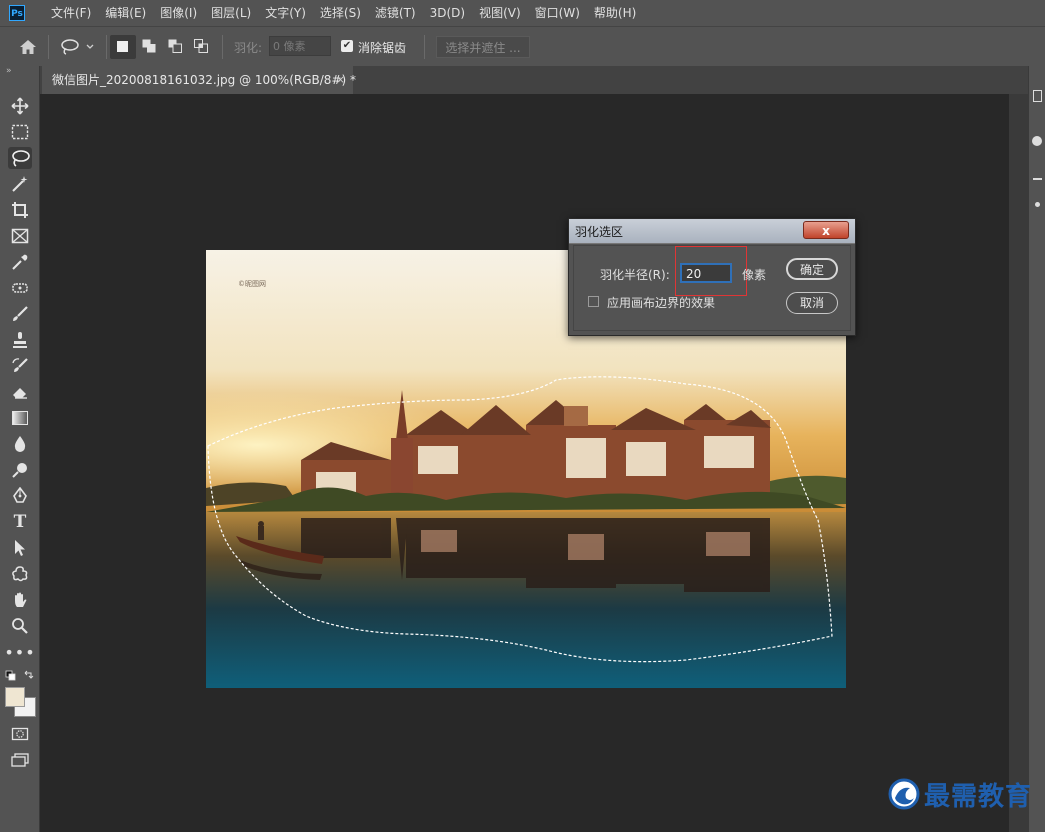  What do you see at coordinates (71, 13) in the screenshot?
I see `menu-file: 文件(F)` at bounding box center [71, 13].